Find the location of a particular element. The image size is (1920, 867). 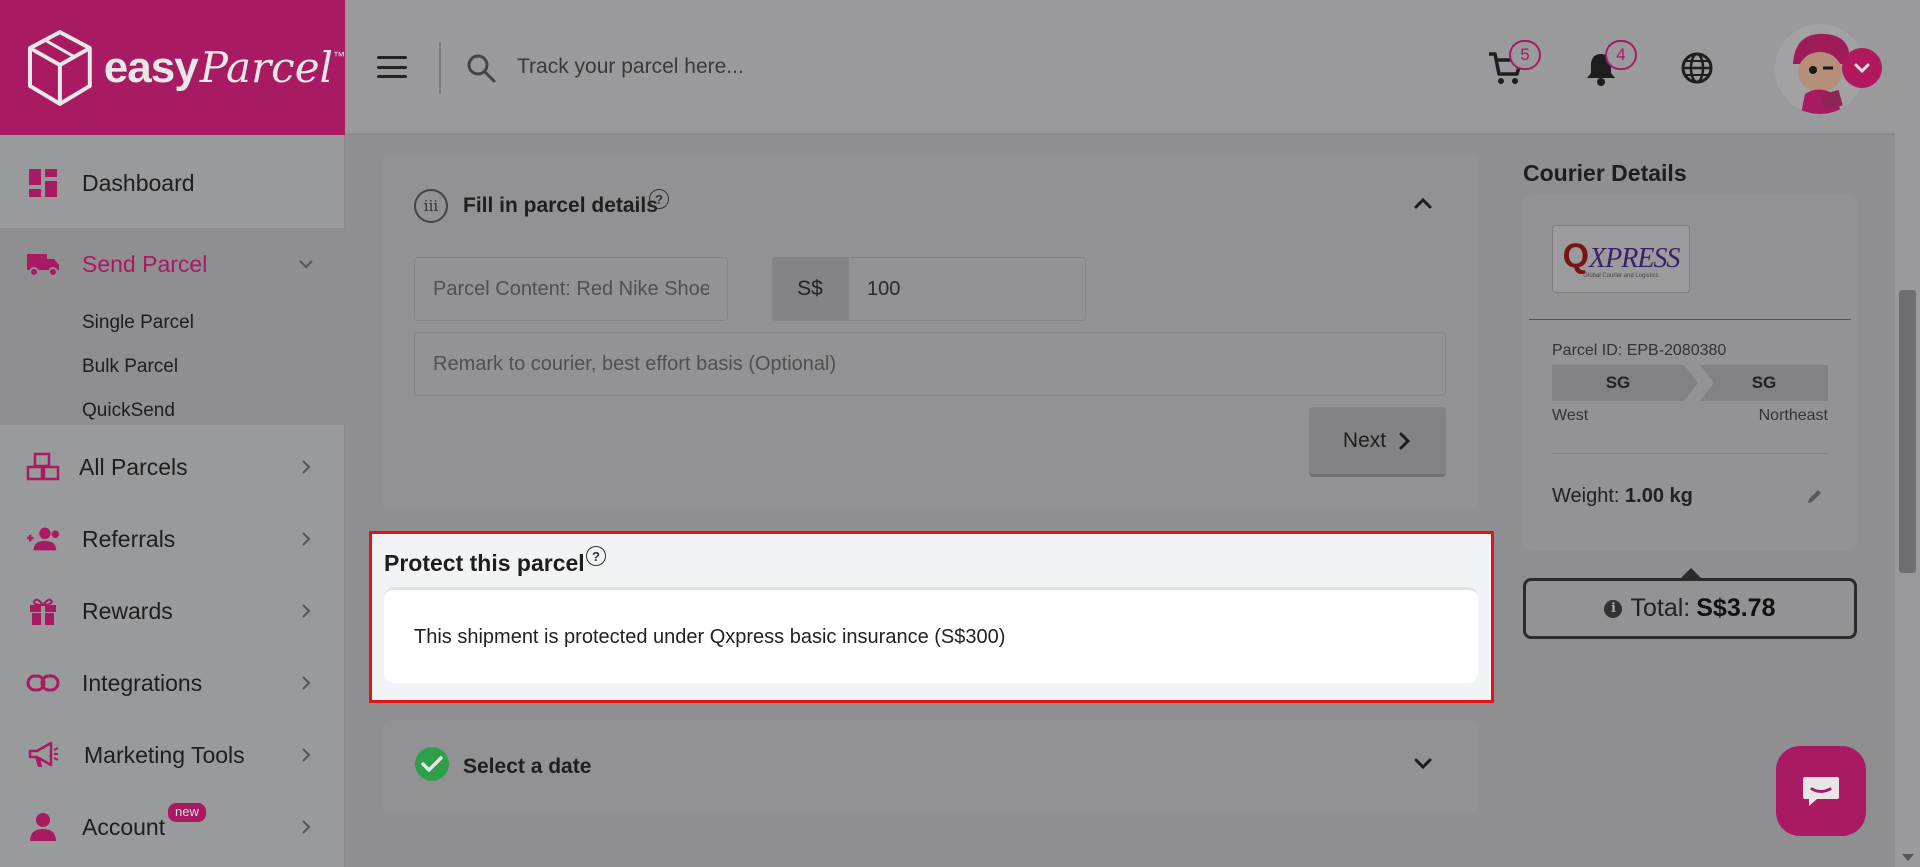

parcel-details-title: Fill in parcel details is located at coordinates (560, 205).